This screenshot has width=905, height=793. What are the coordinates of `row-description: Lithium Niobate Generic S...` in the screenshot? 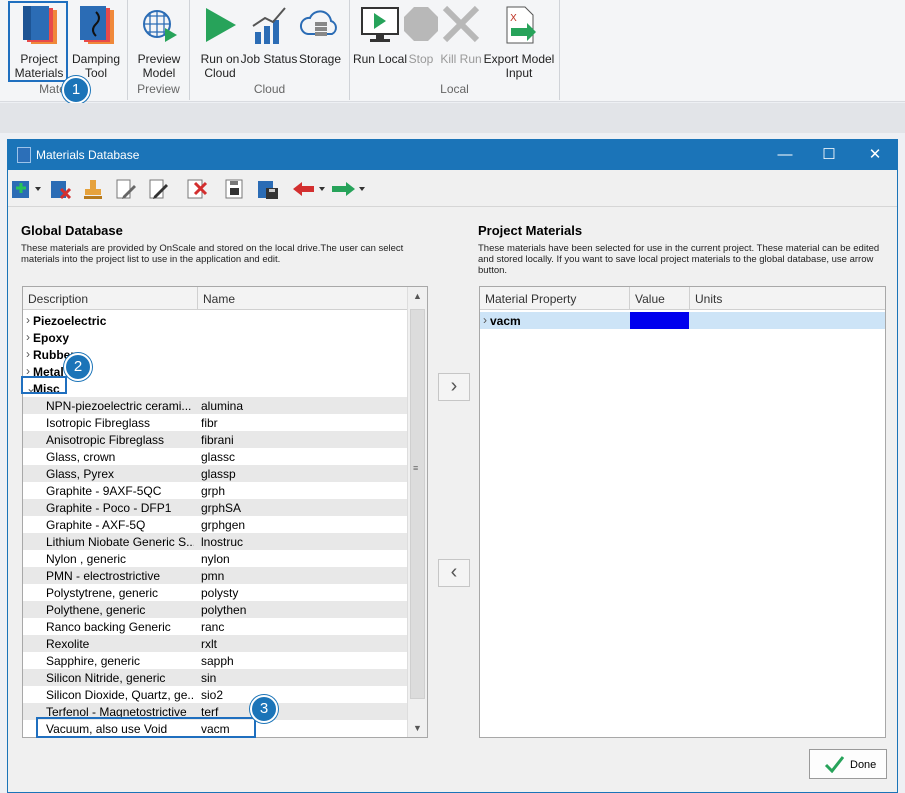 It's located at (120, 542).